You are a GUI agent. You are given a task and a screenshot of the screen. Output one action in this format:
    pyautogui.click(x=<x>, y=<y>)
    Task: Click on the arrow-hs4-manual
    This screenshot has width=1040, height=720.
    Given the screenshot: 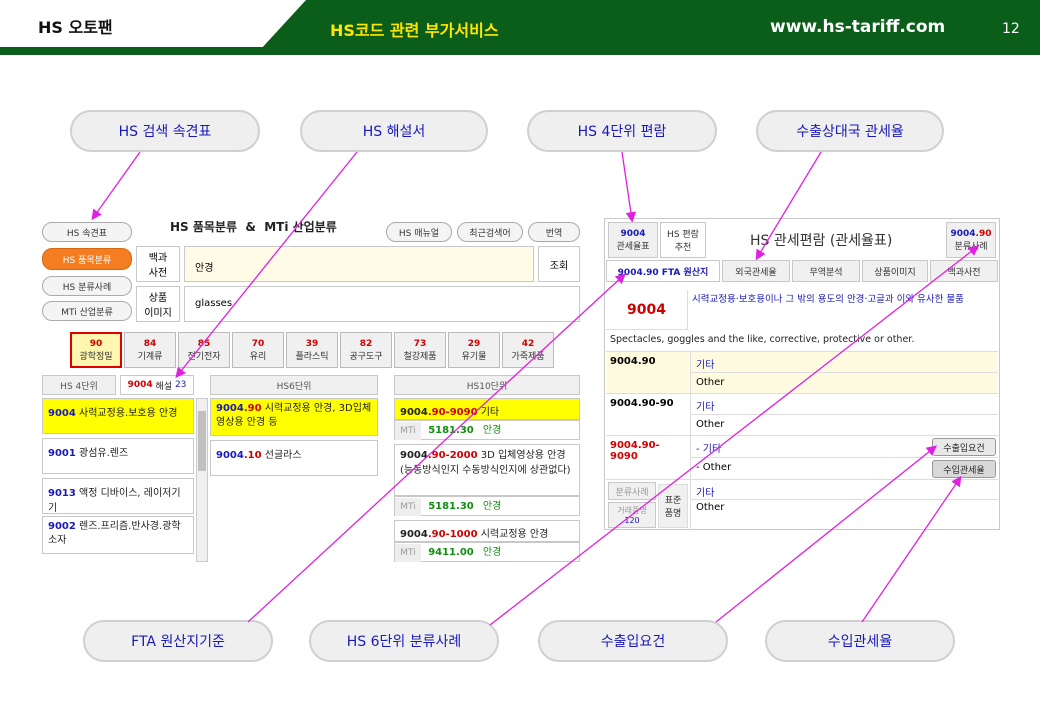 What is the action you would take?
    pyautogui.click(x=629, y=187)
    